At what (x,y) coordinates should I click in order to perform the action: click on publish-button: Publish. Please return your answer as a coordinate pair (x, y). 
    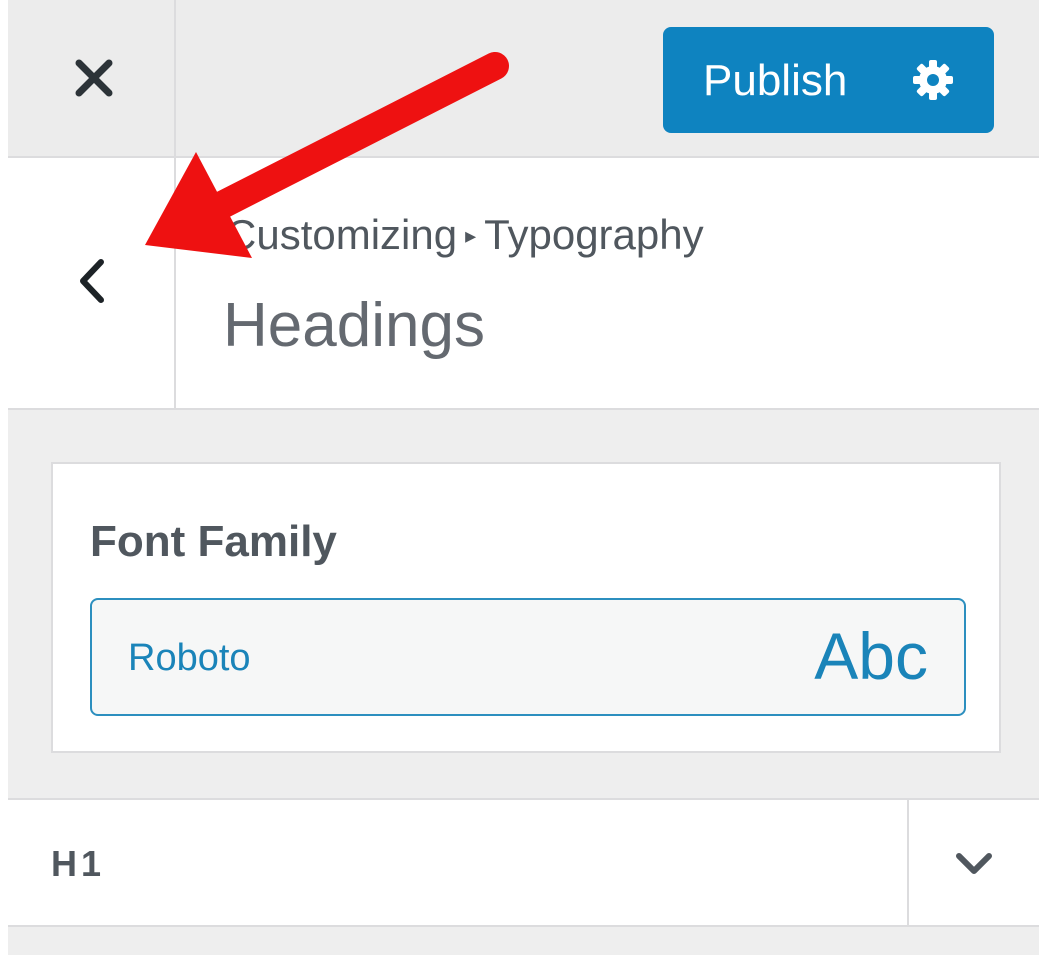
    Looking at the image, I should click on (828, 80).